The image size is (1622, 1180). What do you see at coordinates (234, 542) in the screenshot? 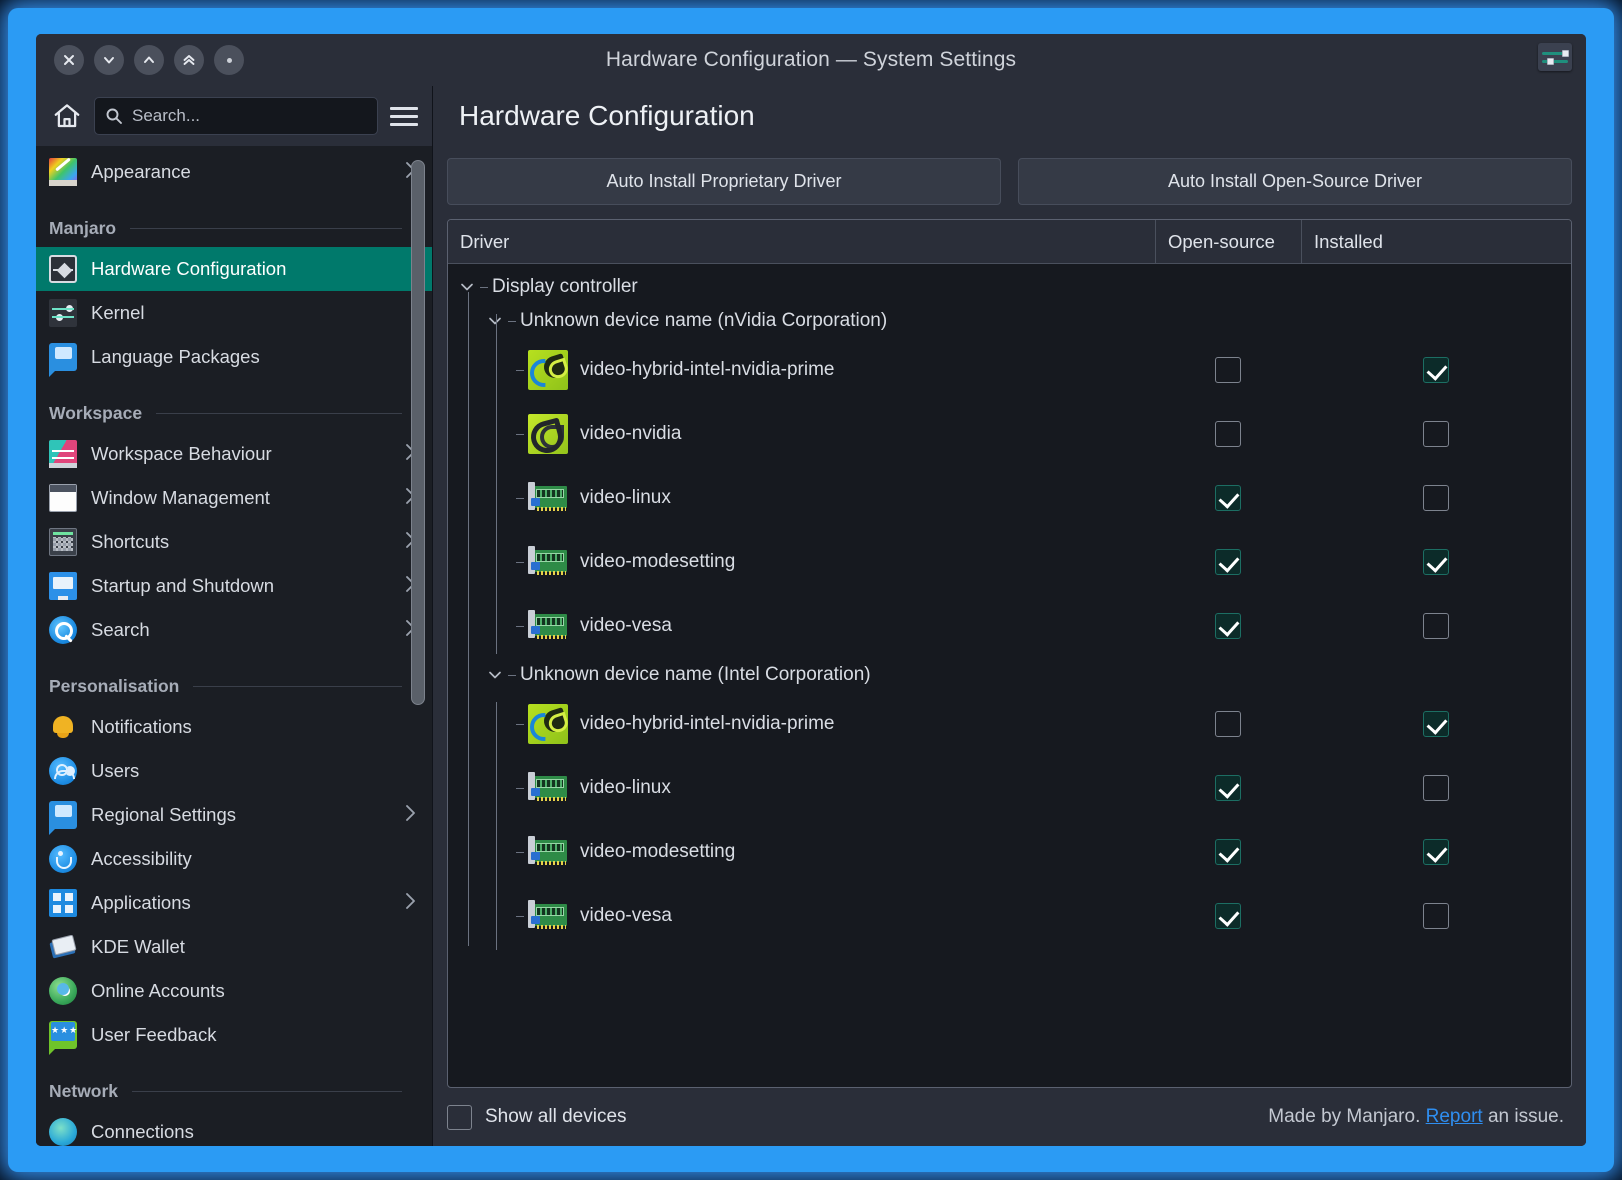
I see `sidebar-item-shortcuts: Shortcuts` at bounding box center [234, 542].